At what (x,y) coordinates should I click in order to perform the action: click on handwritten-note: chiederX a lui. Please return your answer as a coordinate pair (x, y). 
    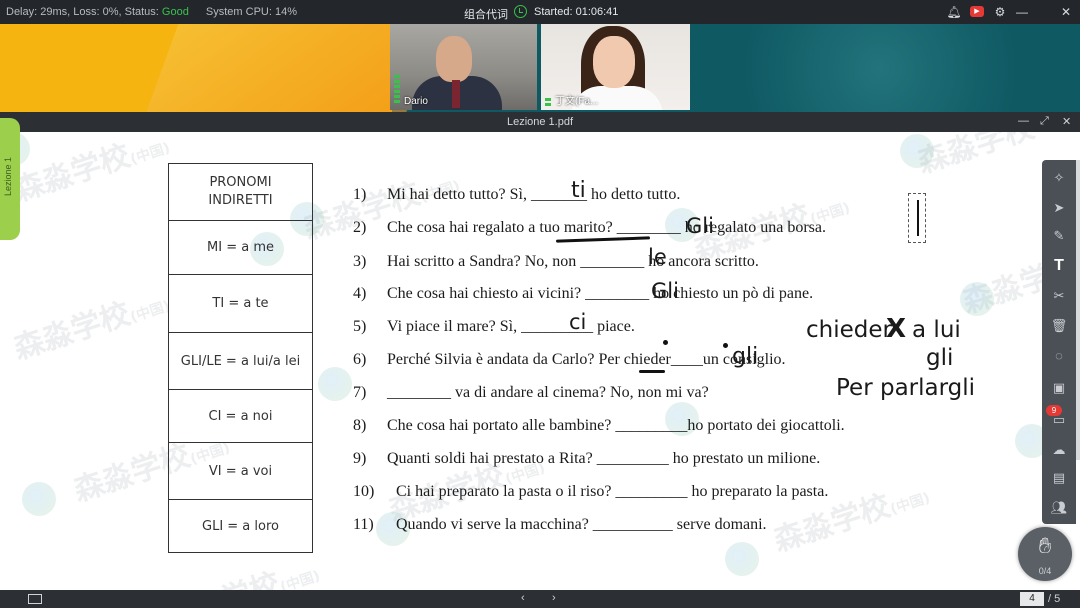
    Looking at the image, I should click on (883, 329).